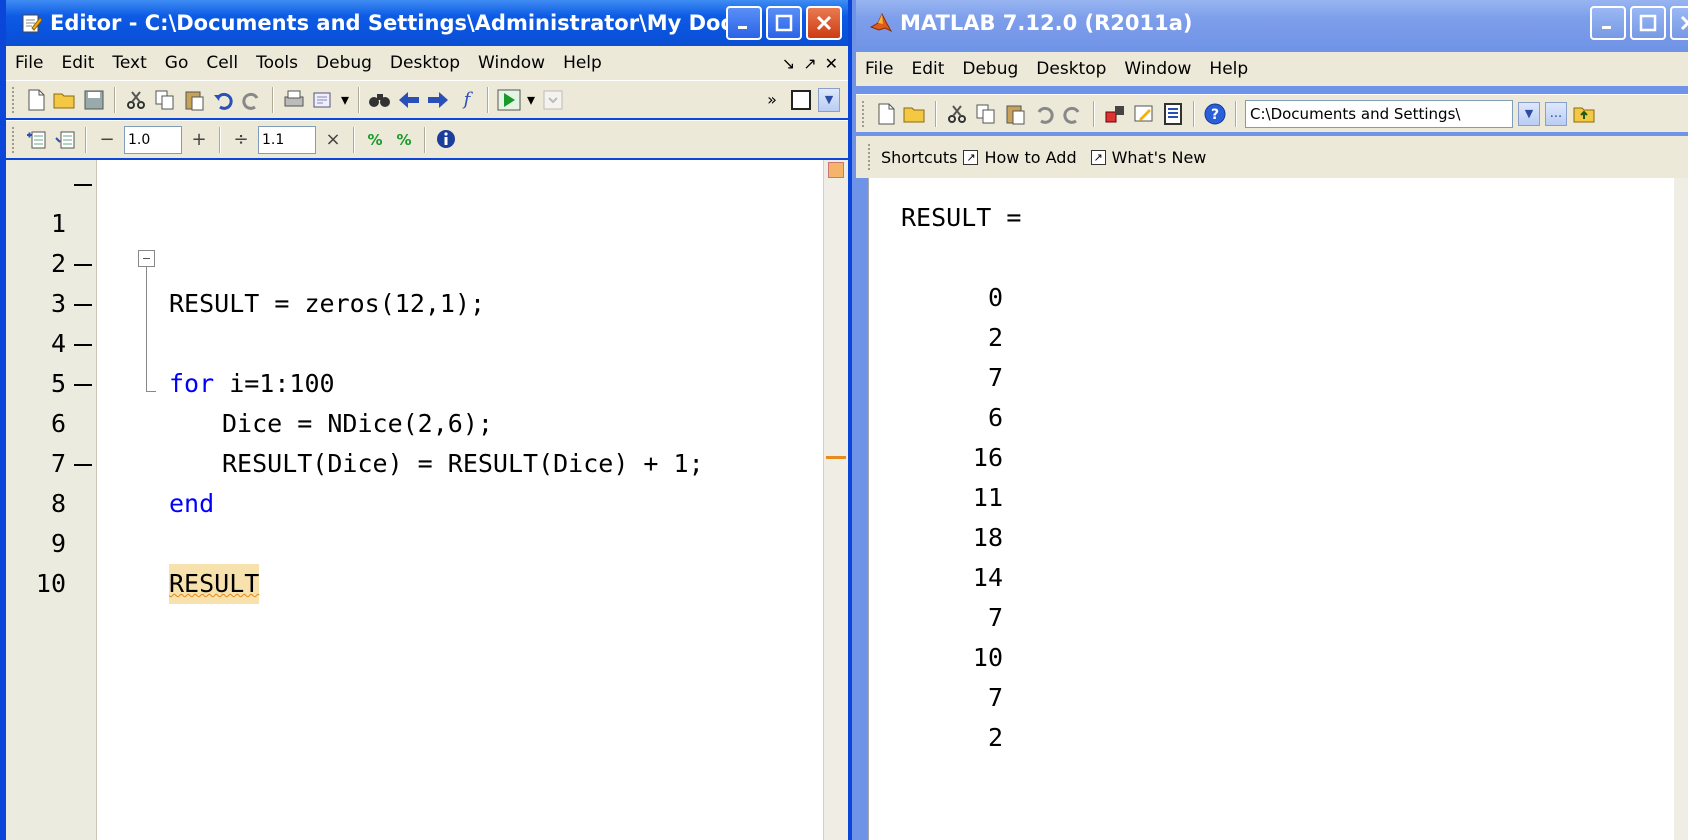  I want to click on dropdown-arrow-icon: ▾, so click(345, 100).